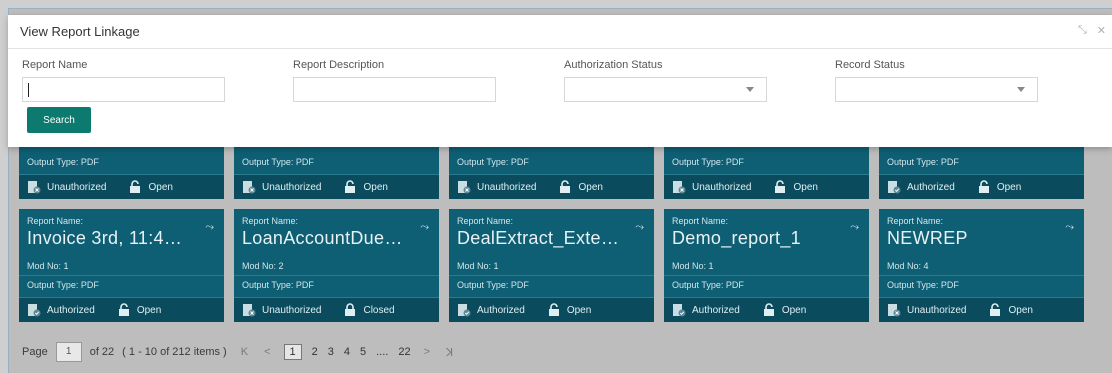  I want to click on last-page-button: ꓘ, so click(449, 352).